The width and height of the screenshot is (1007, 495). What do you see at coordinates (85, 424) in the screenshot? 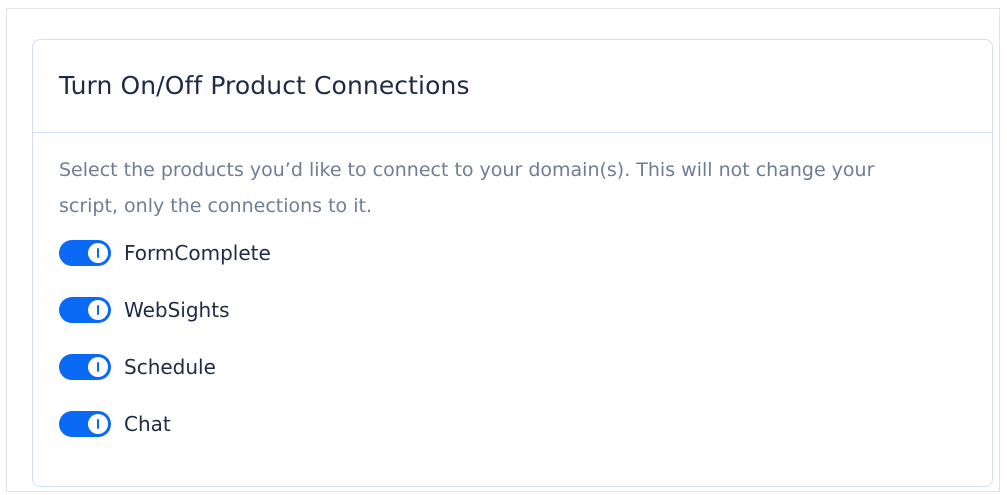
I see `chat-toggle` at bounding box center [85, 424].